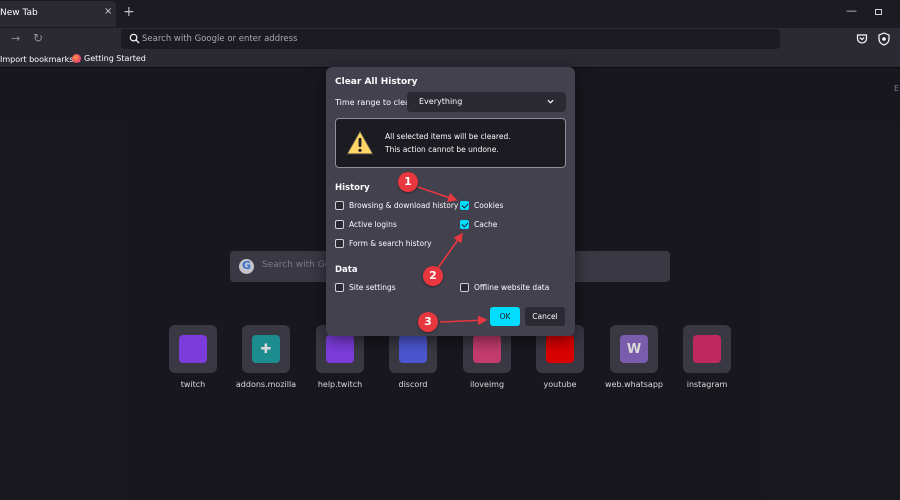 This screenshot has height=500, width=900. What do you see at coordinates (428, 322) in the screenshot?
I see `annotation-badge-3: 3` at bounding box center [428, 322].